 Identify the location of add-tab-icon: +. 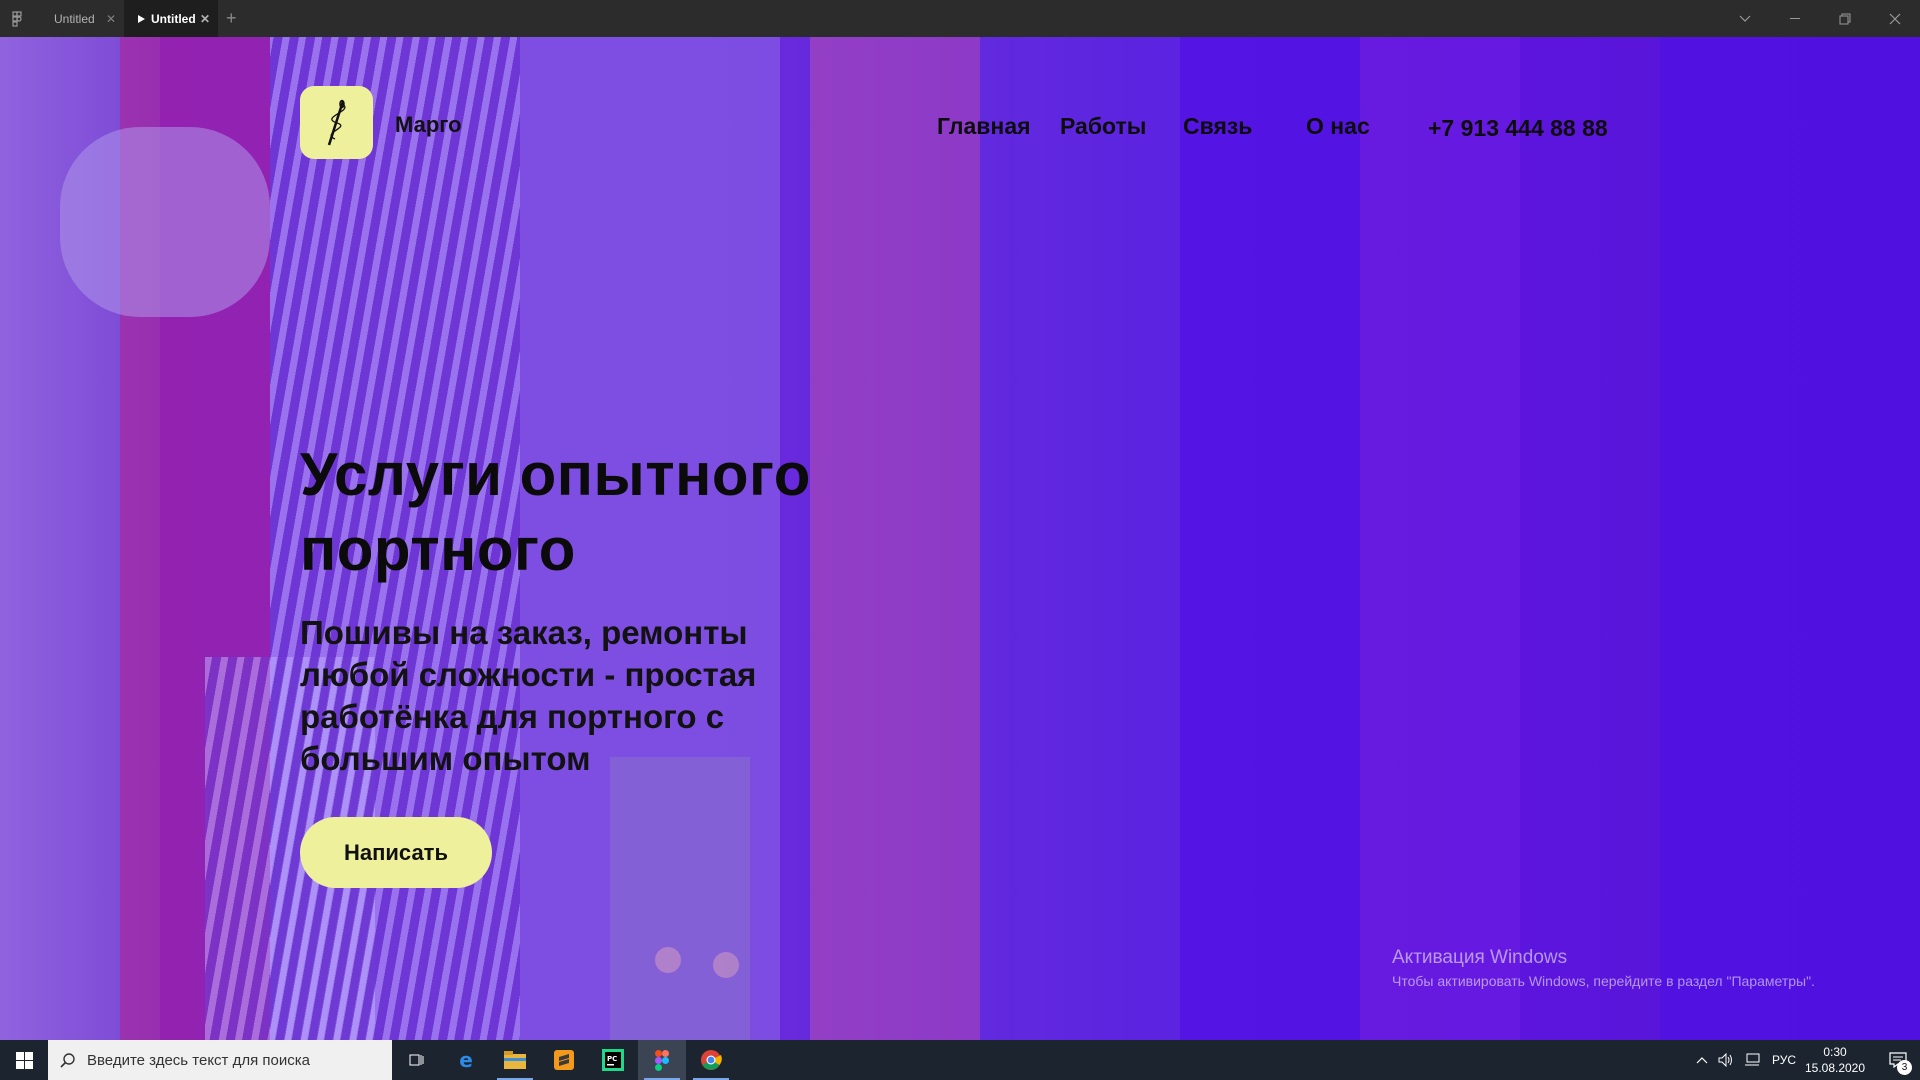
(231, 18).